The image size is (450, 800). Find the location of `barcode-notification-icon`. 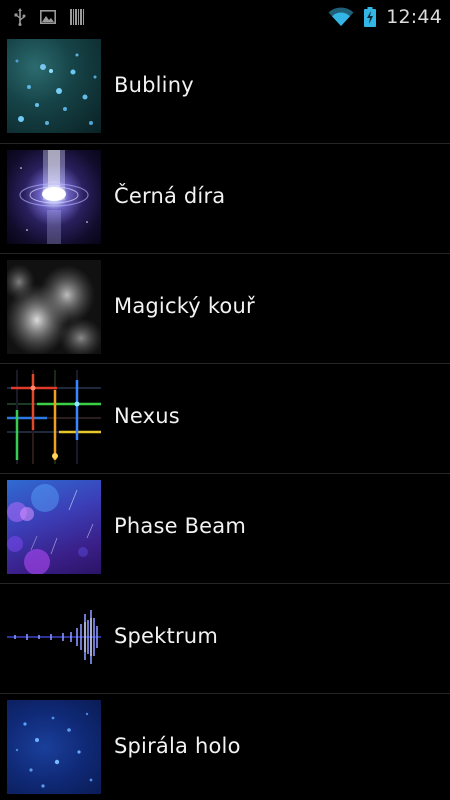

barcode-notification-icon is located at coordinates (77, 16).